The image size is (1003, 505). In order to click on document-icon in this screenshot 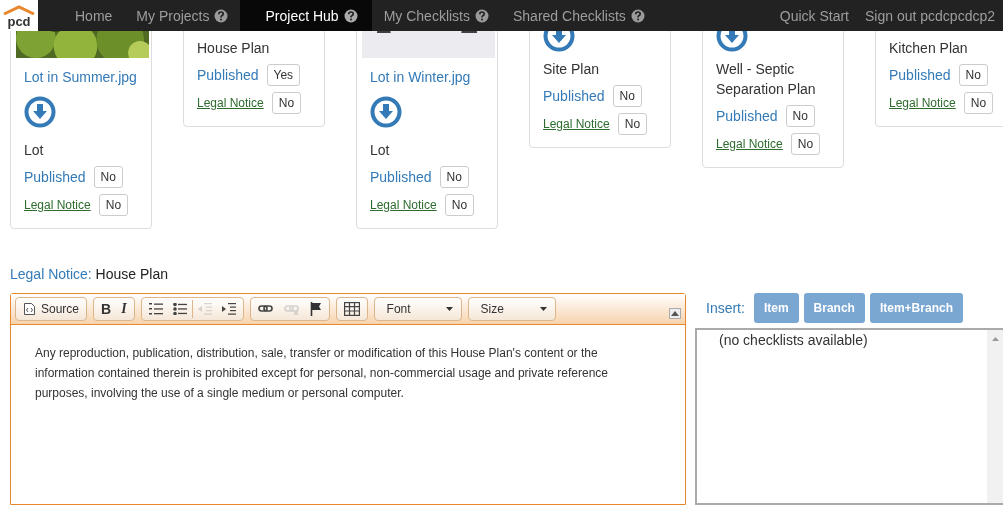, I will do `click(29, 309)`.